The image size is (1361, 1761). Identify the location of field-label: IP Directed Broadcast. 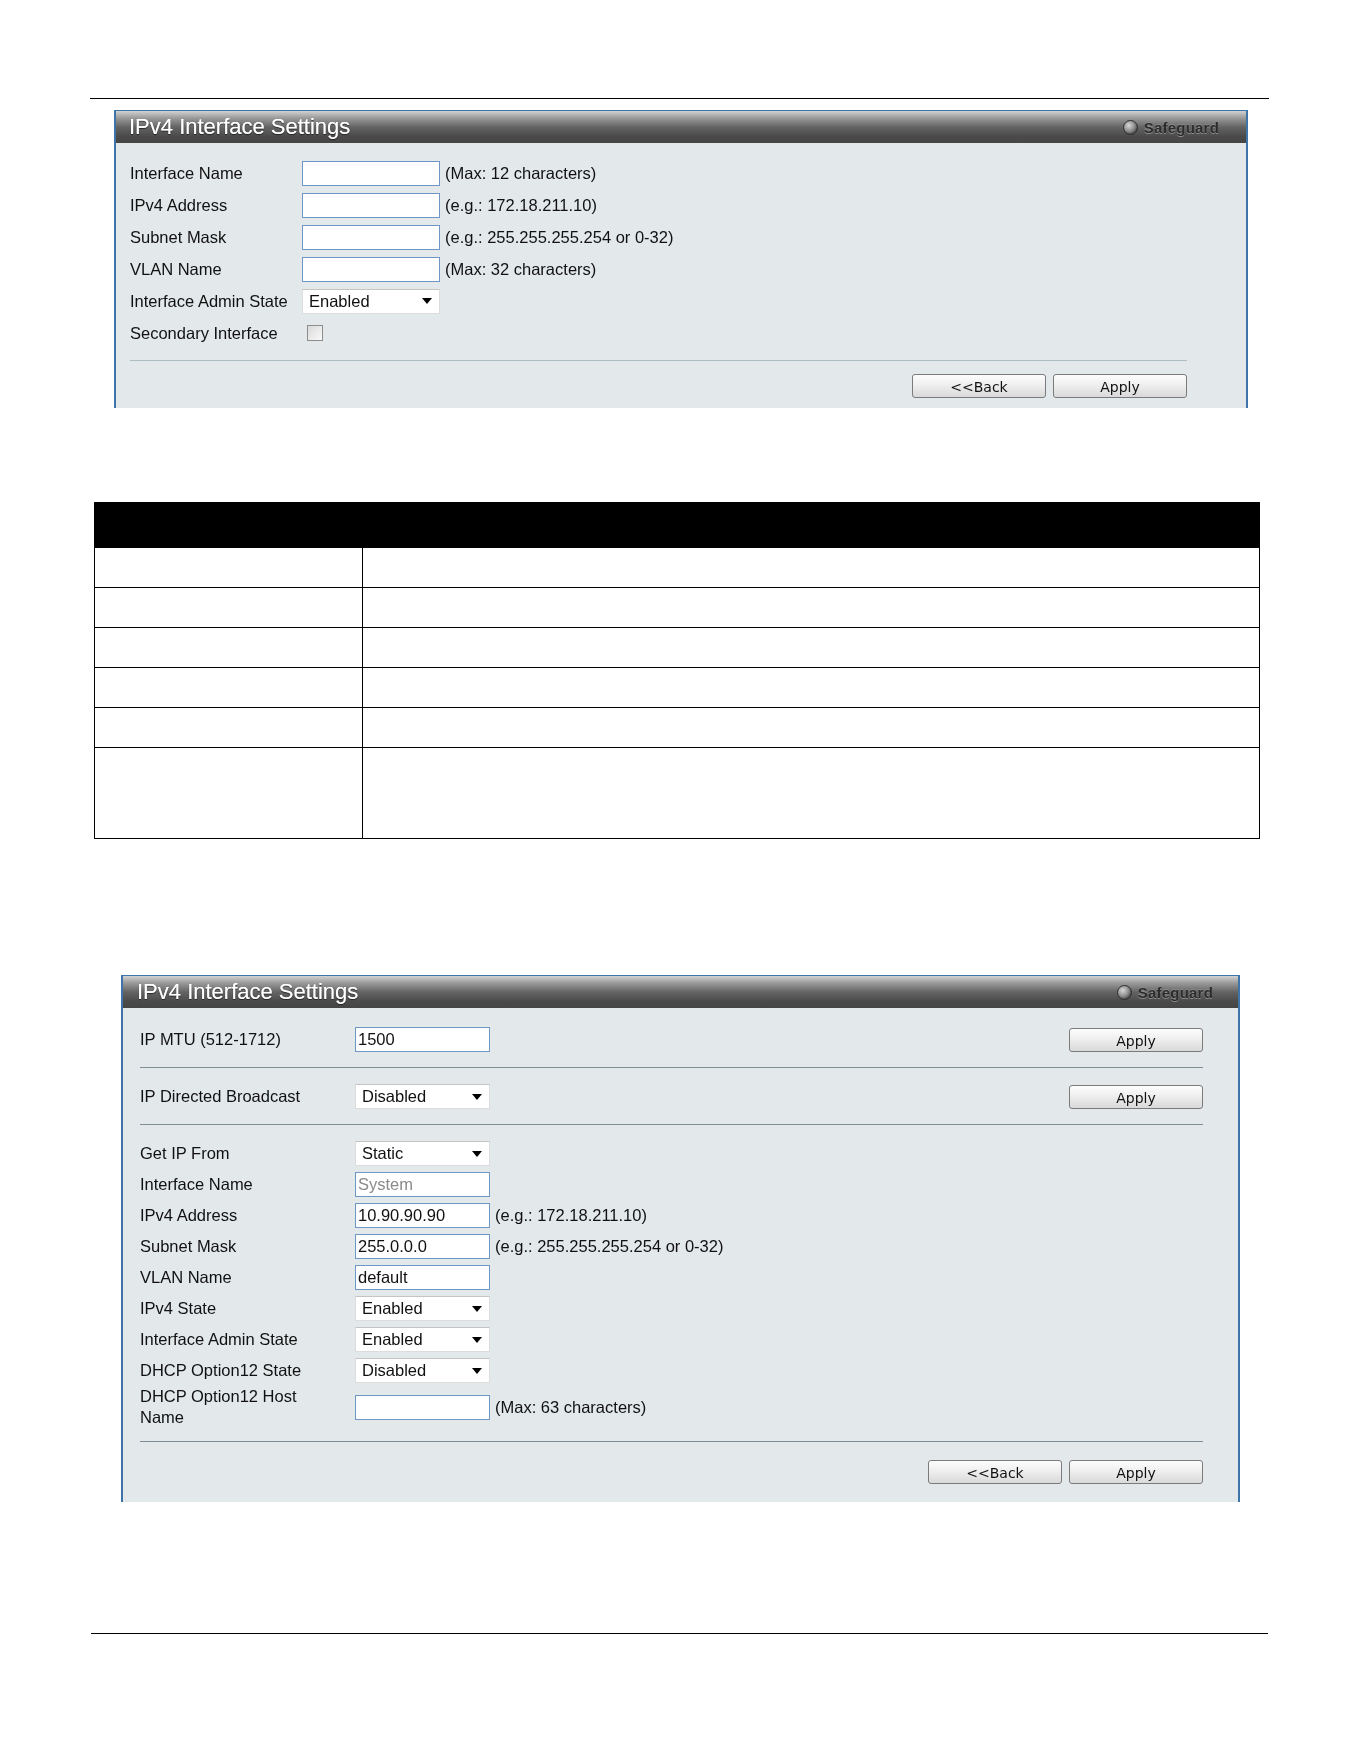
(221, 1096).